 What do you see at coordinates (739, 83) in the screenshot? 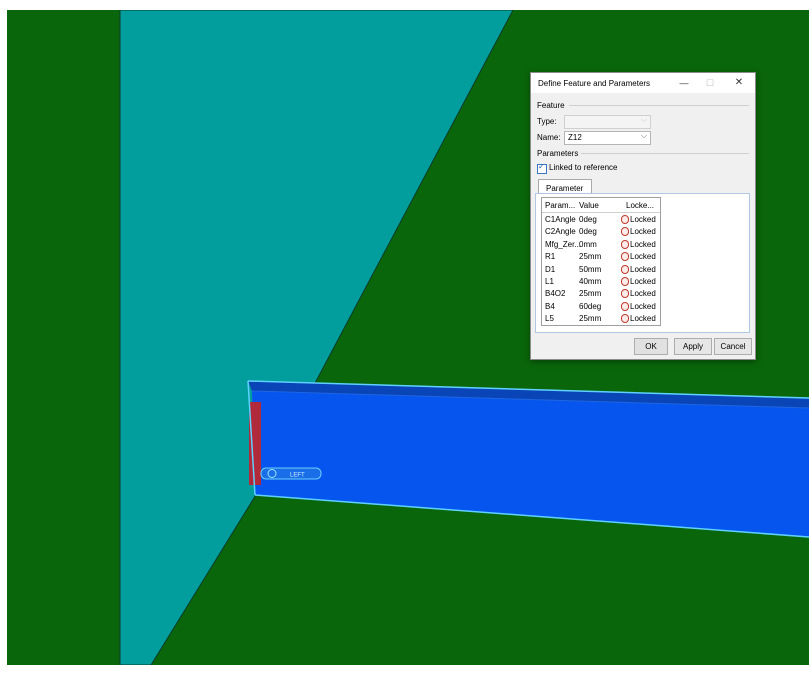
I see `close-button: ✕` at bounding box center [739, 83].